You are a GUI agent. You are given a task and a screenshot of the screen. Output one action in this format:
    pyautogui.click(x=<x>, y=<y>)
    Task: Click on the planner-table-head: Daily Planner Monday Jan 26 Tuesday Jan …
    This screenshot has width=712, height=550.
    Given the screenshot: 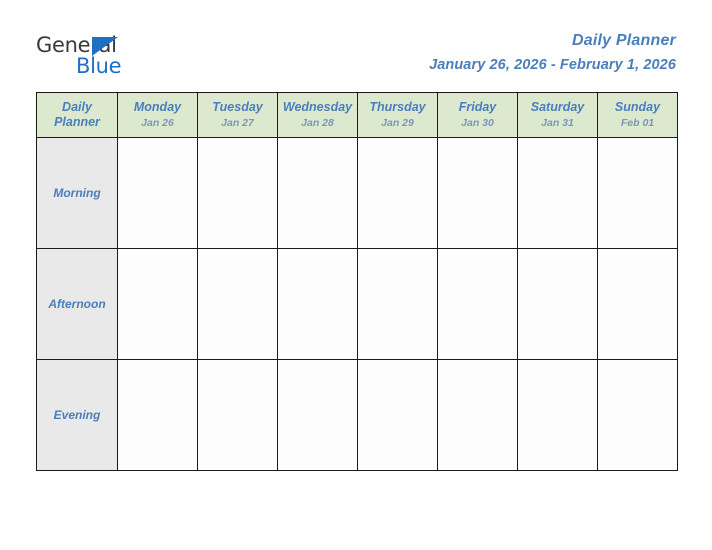 What is the action you would take?
    pyautogui.click(x=357, y=115)
    